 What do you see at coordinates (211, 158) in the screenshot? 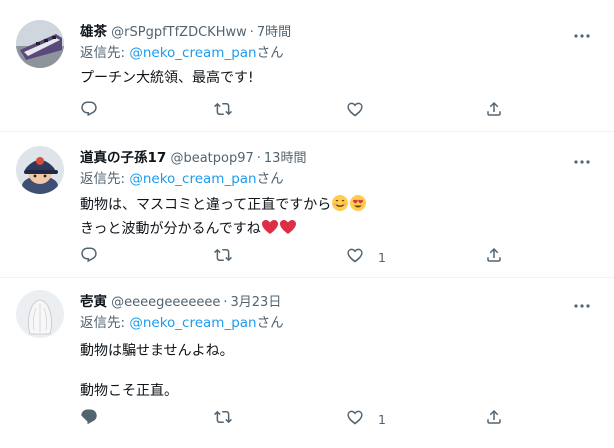
I see `user-handle: @beatpop97` at bounding box center [211, 158].